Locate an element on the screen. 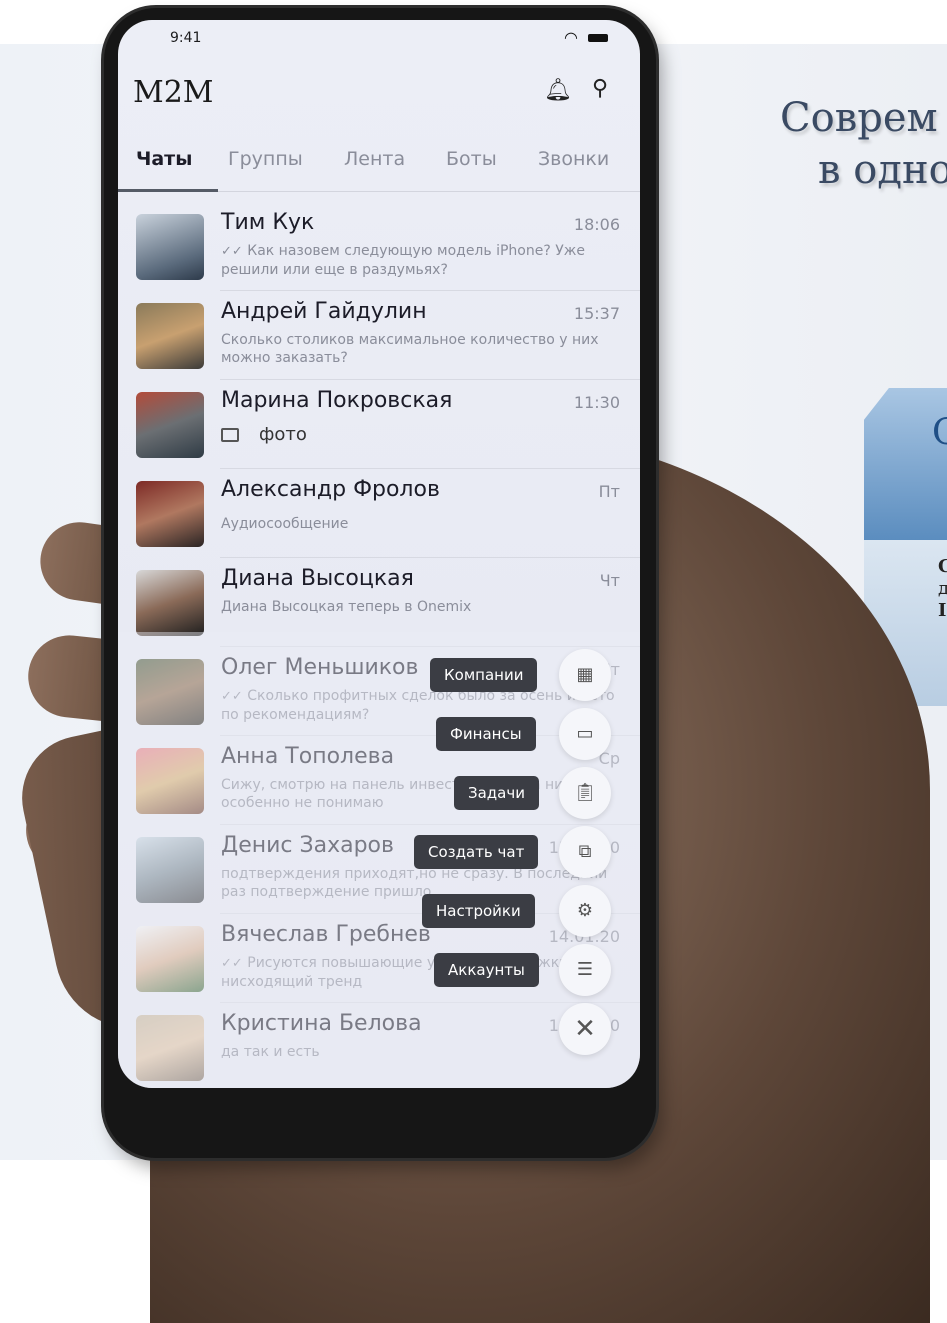 Image resolution: width=947 pixels, height=1323 pixels. chat-preview: Аудиосообщение is located at coordinates (285, 524).